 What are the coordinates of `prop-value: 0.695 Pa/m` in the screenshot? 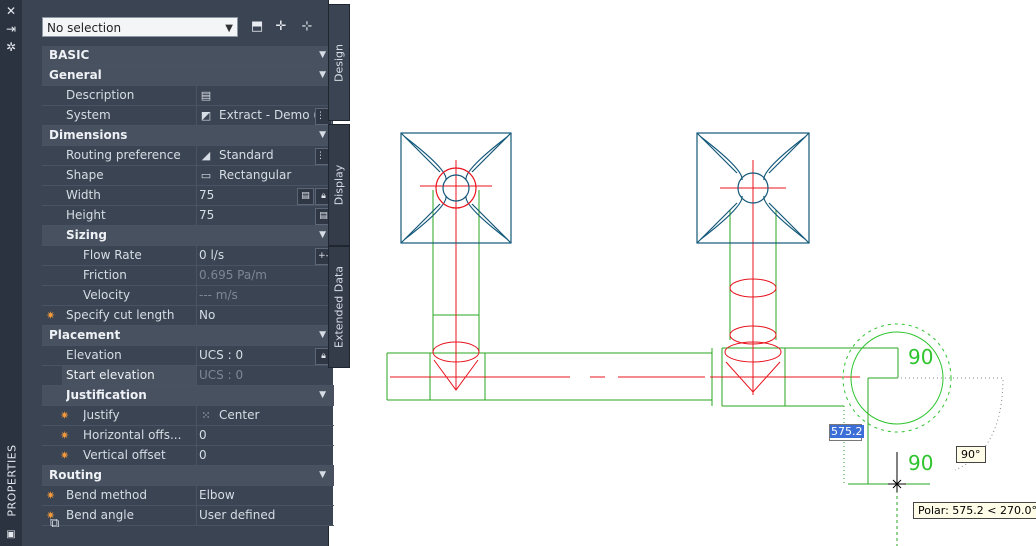 It's located at (265, 275).